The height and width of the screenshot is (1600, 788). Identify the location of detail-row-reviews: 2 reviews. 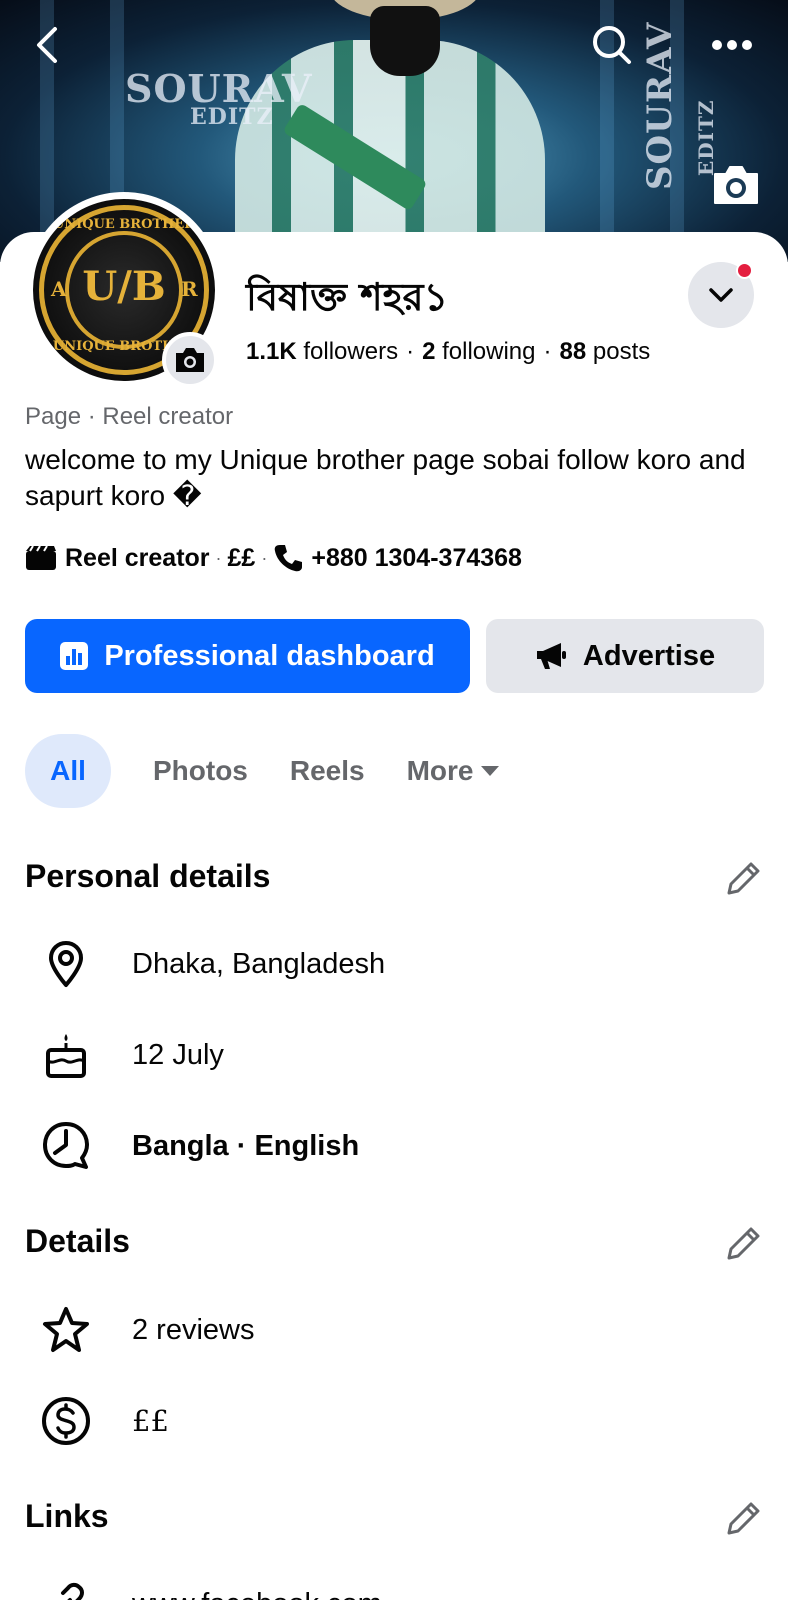
(394, 1330).